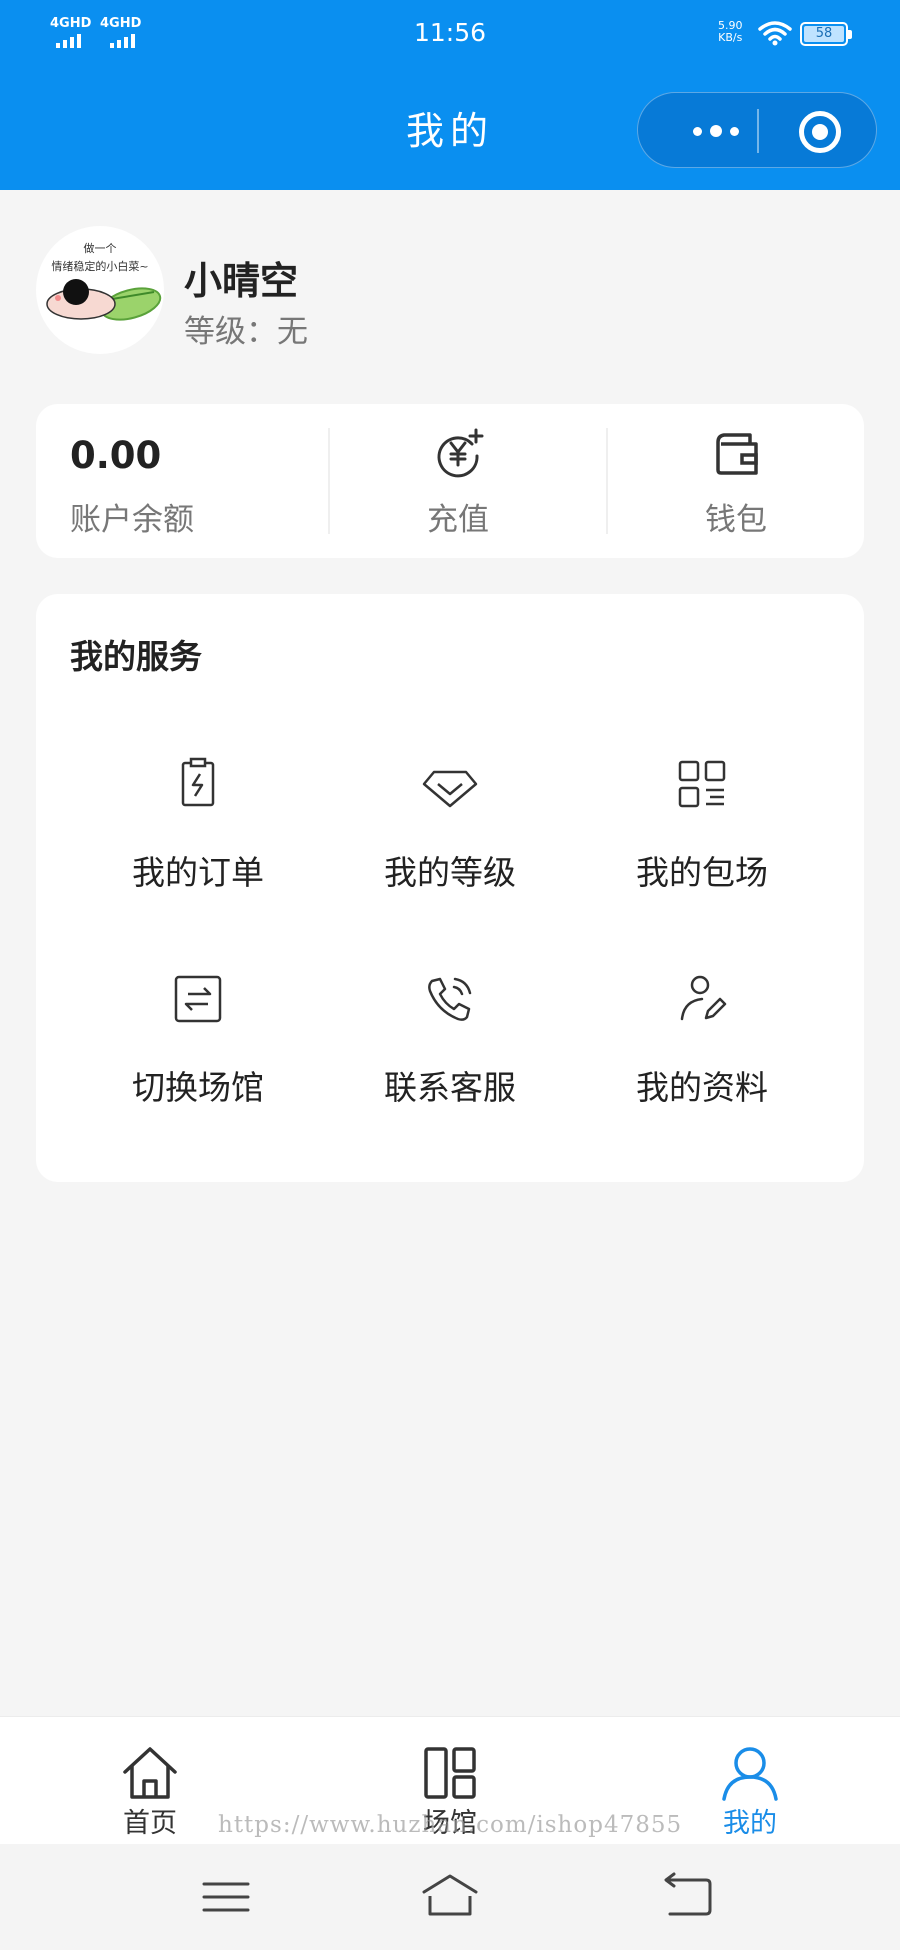  What do you see at coordinates (750, 1823) in the screenshot?
I see `tab-label: 我的` at bounding box center [750, 1823].